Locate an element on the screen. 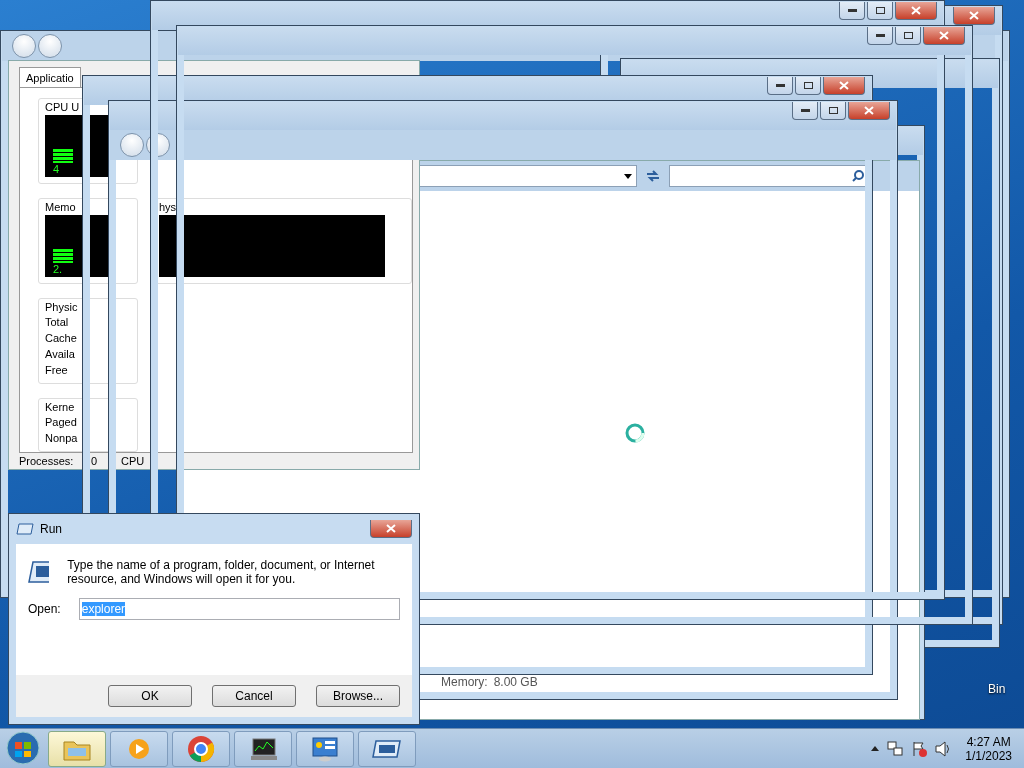 This screenshot has height=768, width=1024. open-label: Open: is located at coordinates (44, 609).